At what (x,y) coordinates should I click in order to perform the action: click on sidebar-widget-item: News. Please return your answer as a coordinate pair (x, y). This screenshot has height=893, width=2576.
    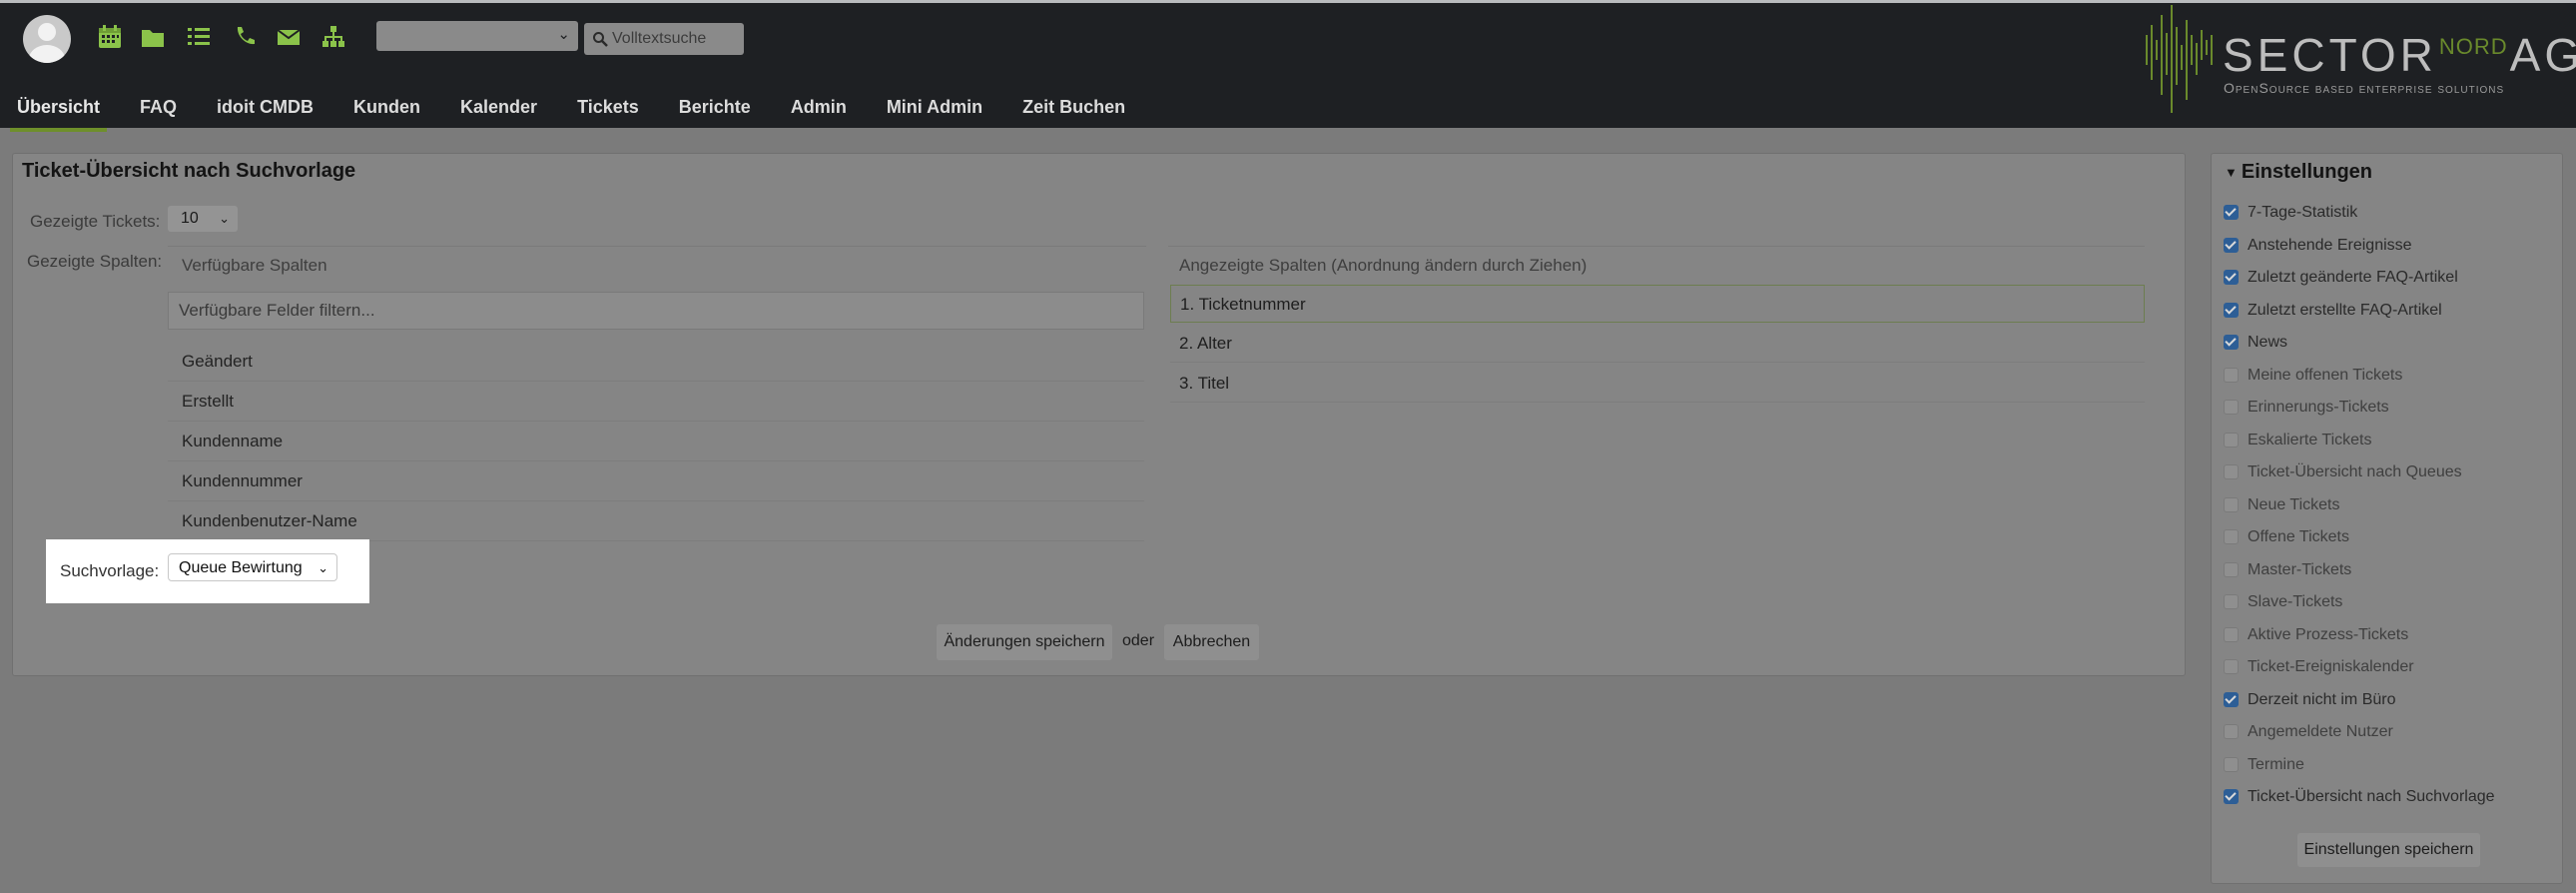
    Looking at the image, I should click on (2255, 343).